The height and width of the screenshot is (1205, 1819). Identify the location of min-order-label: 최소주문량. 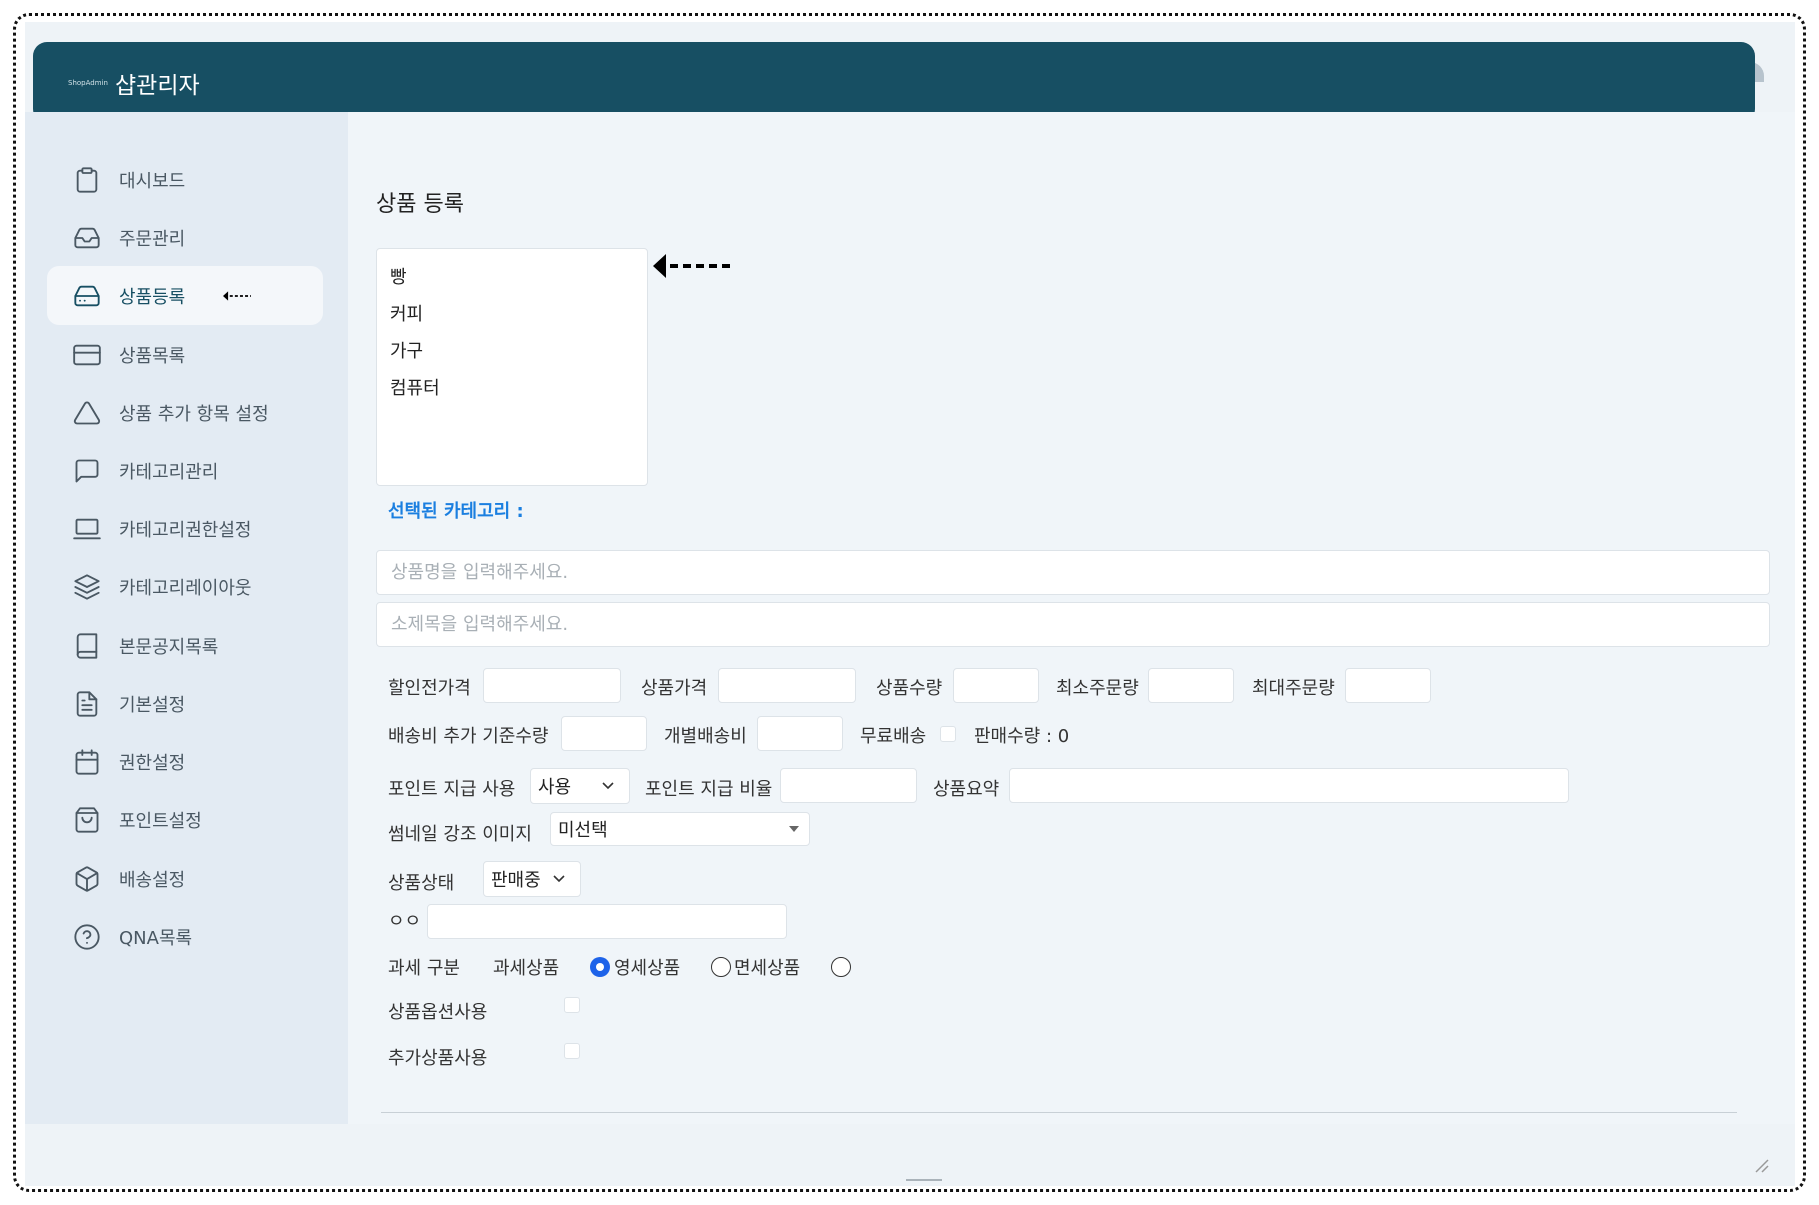
(1097, 688).